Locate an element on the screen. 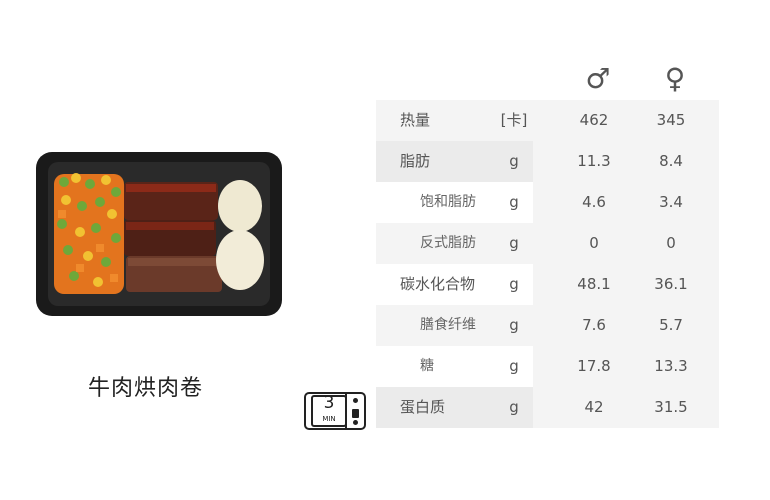  table-row: 蛋白质 g 42 31.5 is located at coordinates (547, 407).